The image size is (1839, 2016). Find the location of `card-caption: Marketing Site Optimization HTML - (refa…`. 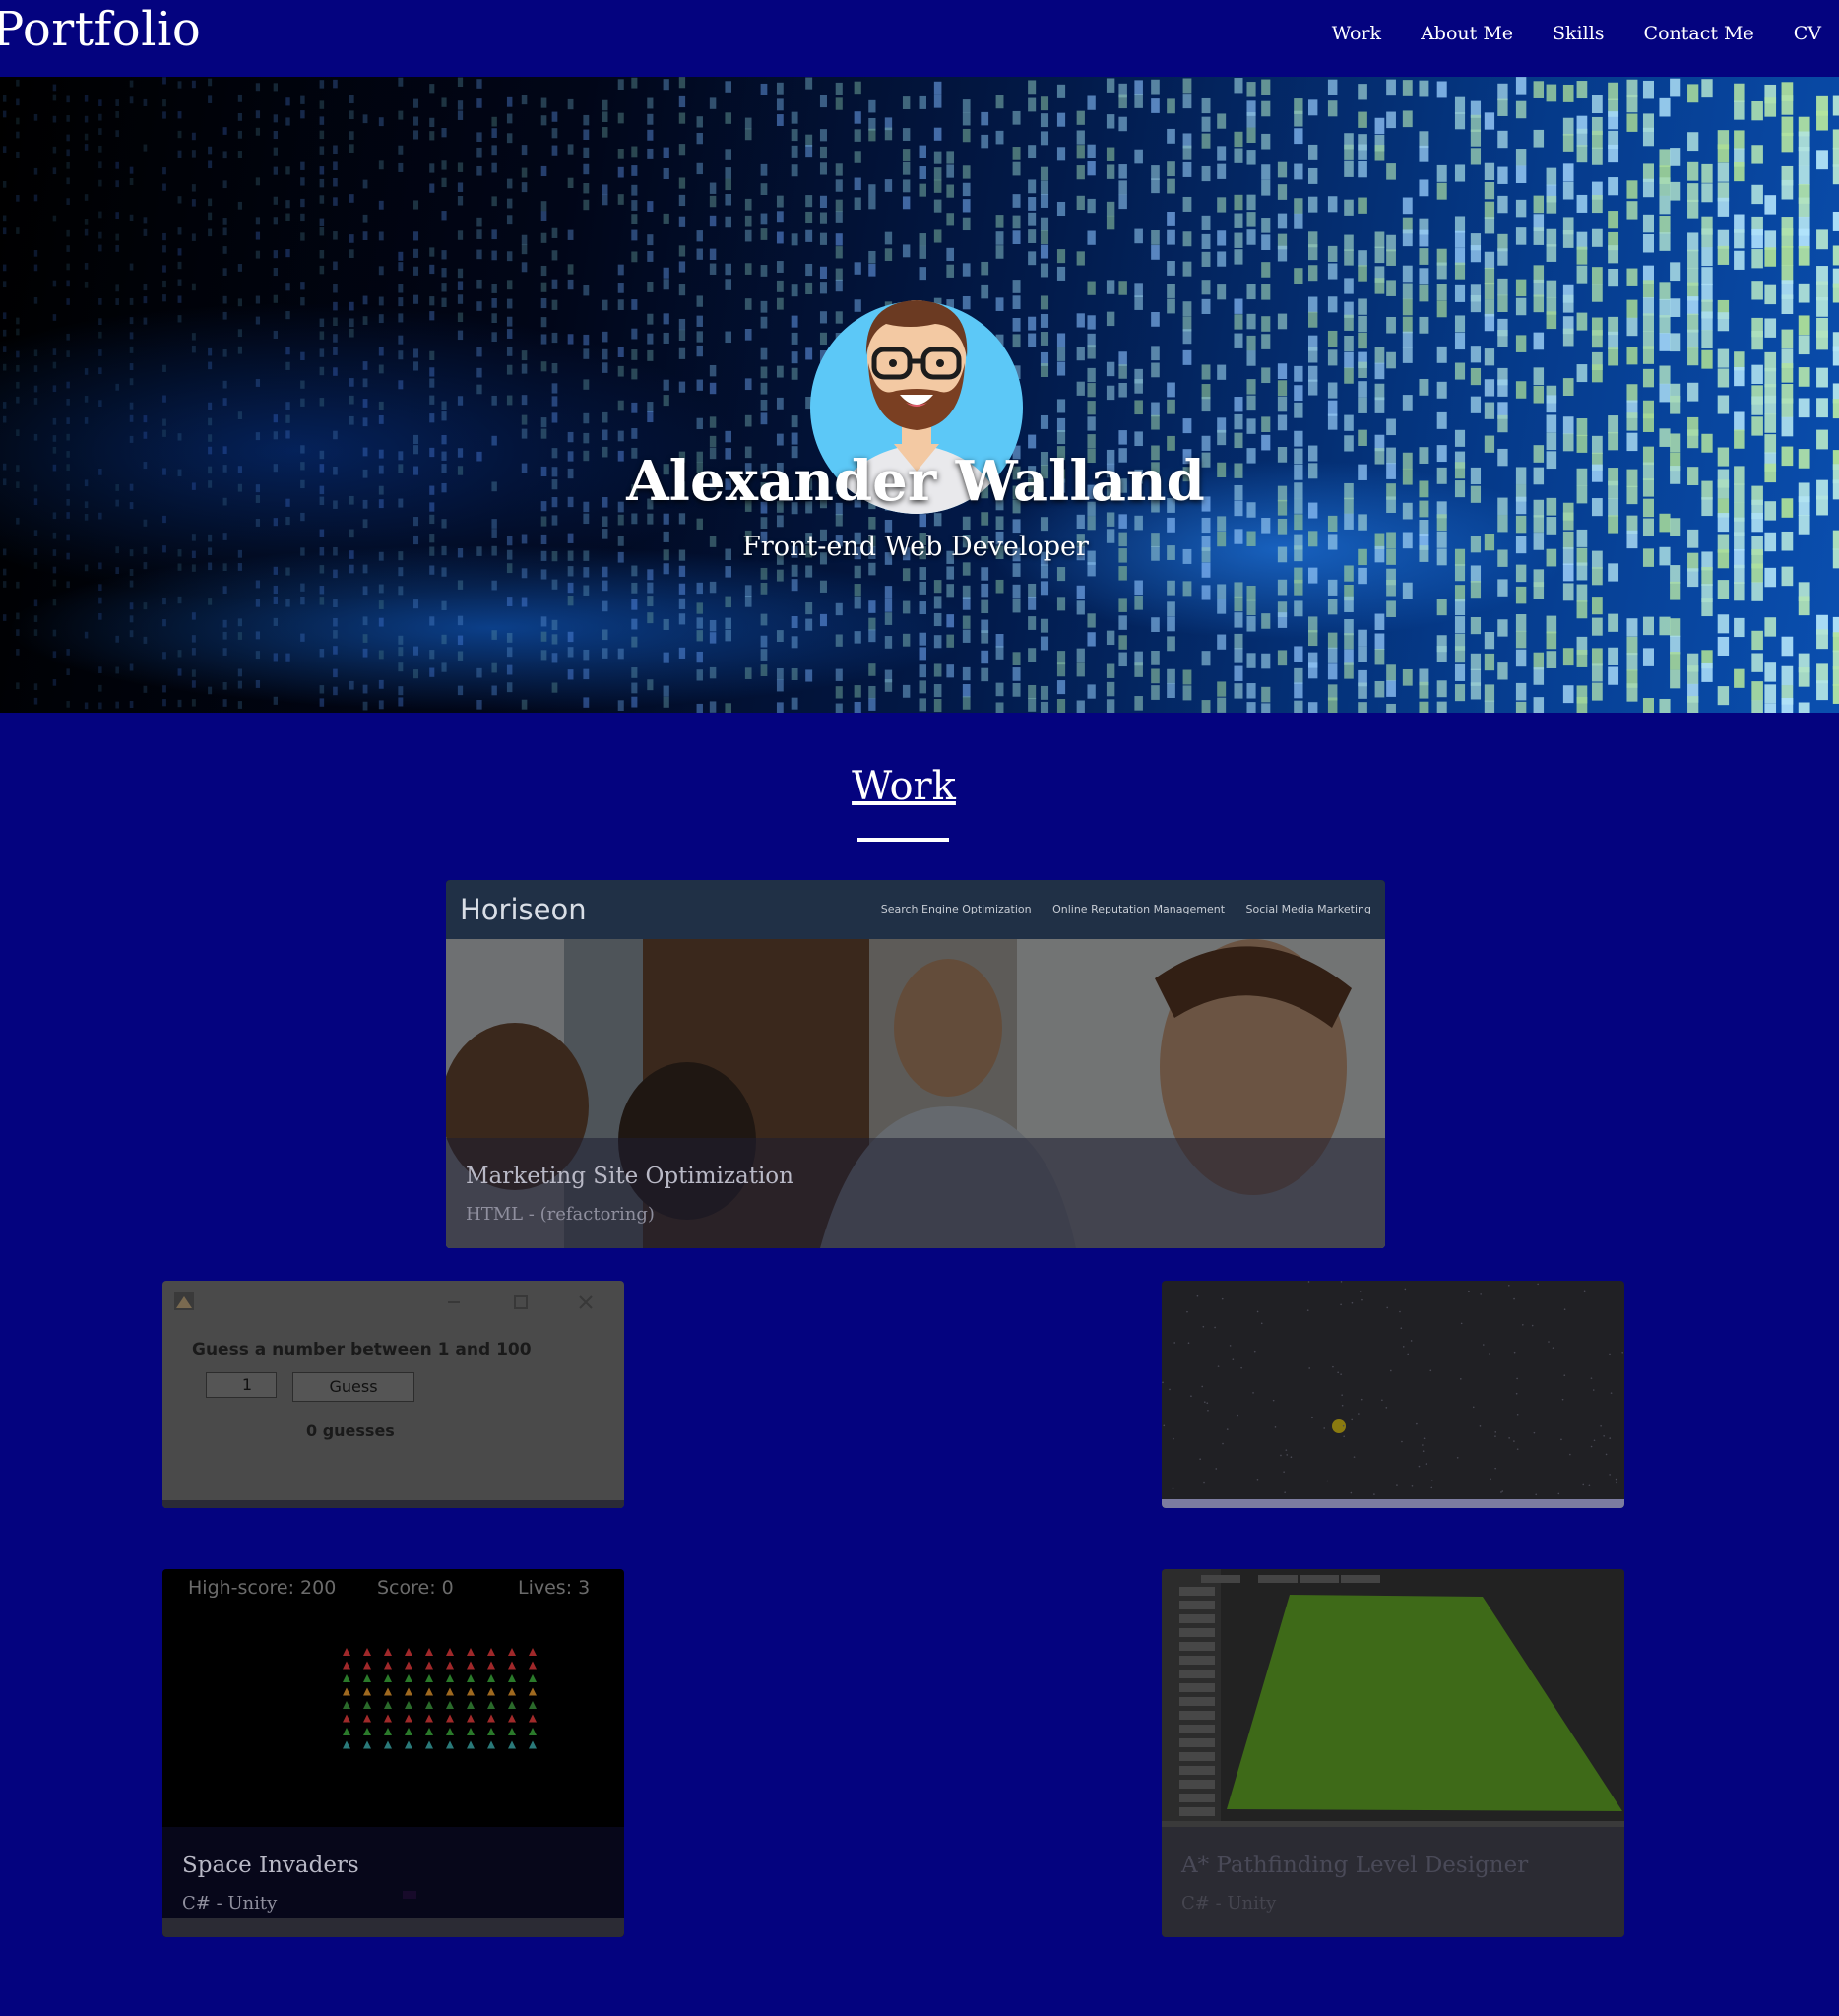

card-caption: Marketing Site Optimization HTML - (refa… is located at coordinates (915, 1193).